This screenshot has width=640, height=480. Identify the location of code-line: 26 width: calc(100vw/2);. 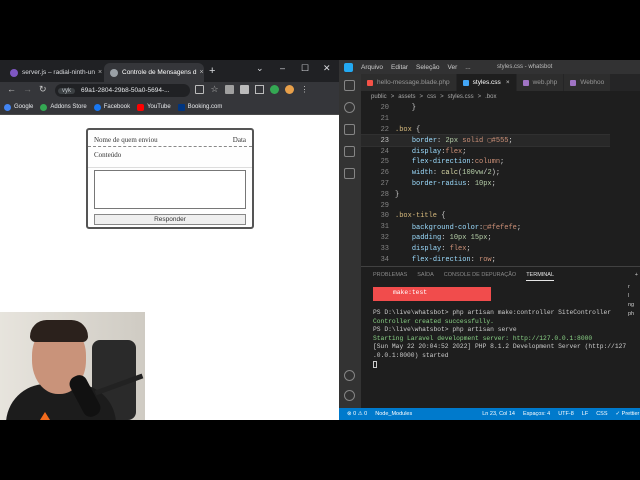
(500, 173).